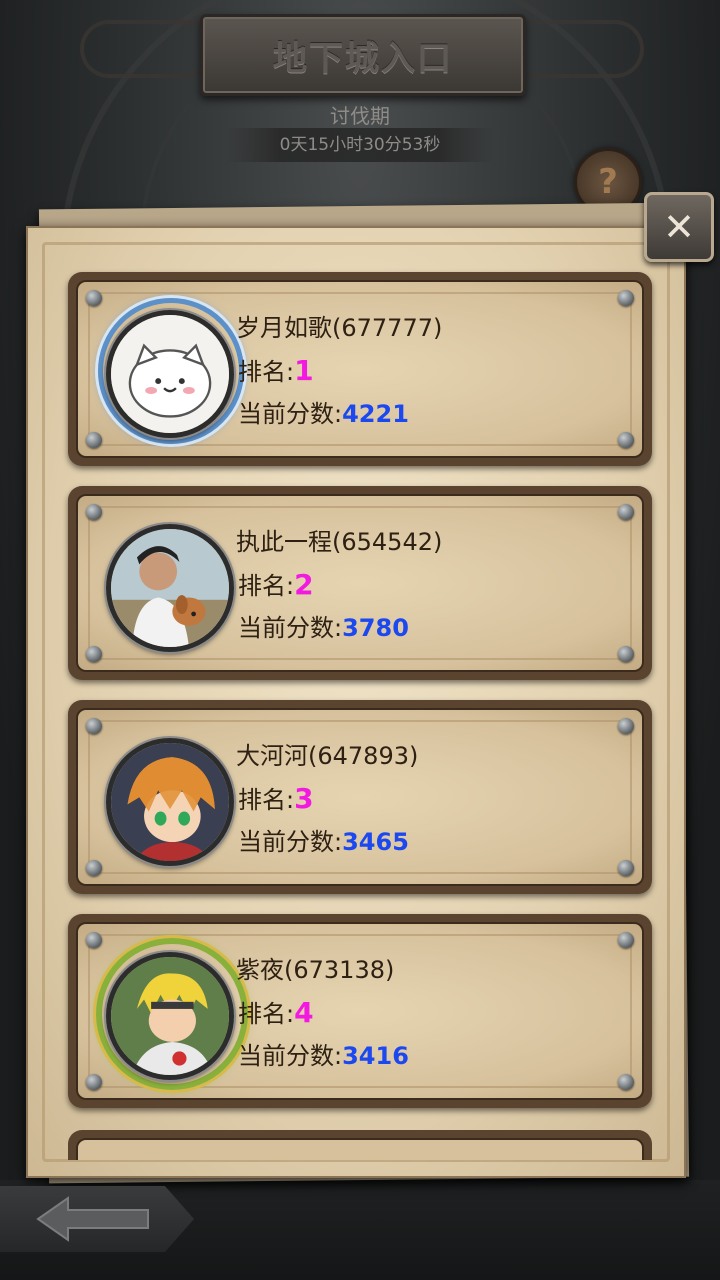 Image resolution: width=720 pixels, height=1280 pixels. Describe the element at coordinates (339, 328) in the screenshot. I see `player-name: 岁月如歌(677777)` at that location.